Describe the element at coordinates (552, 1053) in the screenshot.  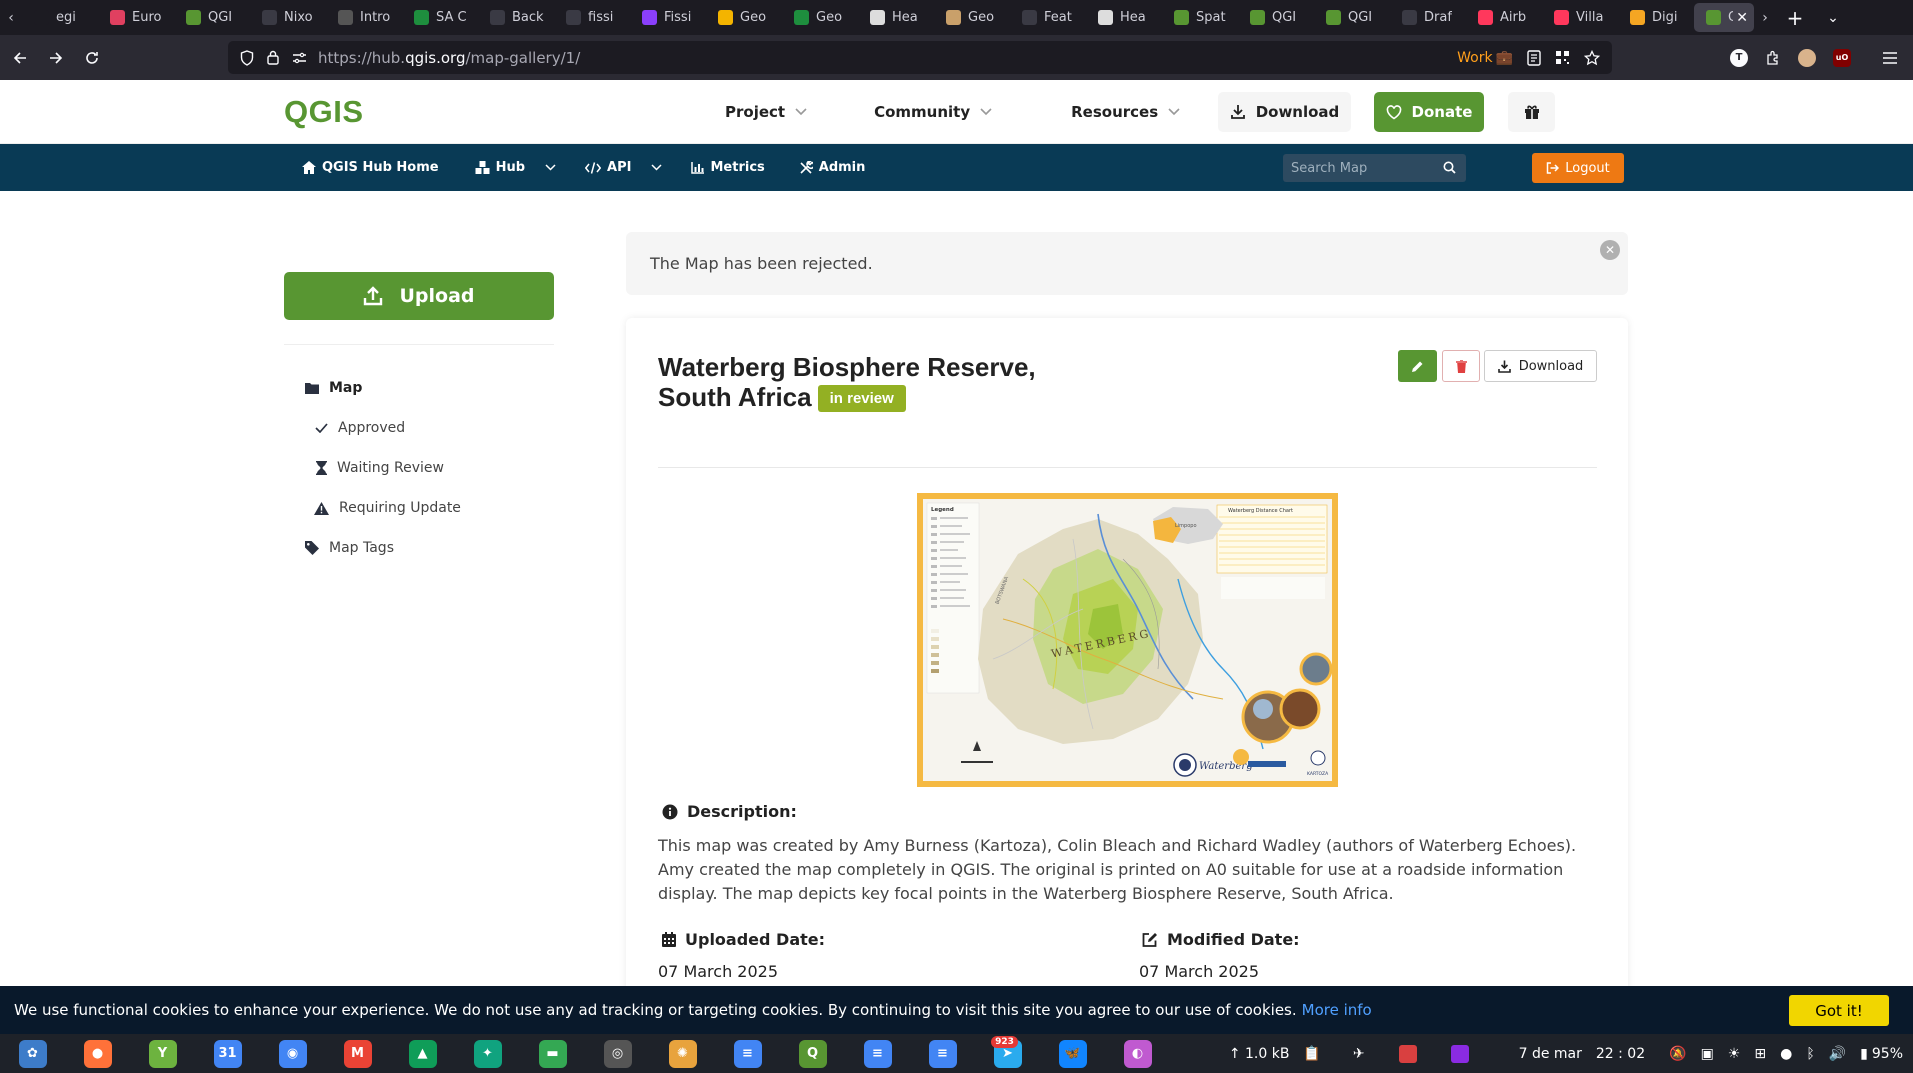
I see `taskbar-app: ▬` at that location.